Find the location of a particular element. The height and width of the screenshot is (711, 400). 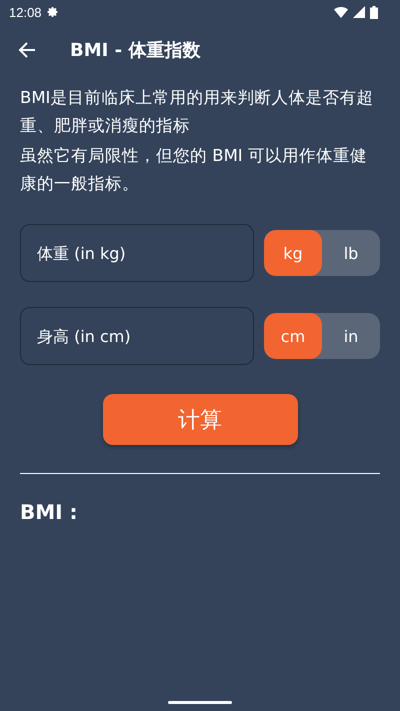

unit-option: cm is located at coordinates (293, 336).